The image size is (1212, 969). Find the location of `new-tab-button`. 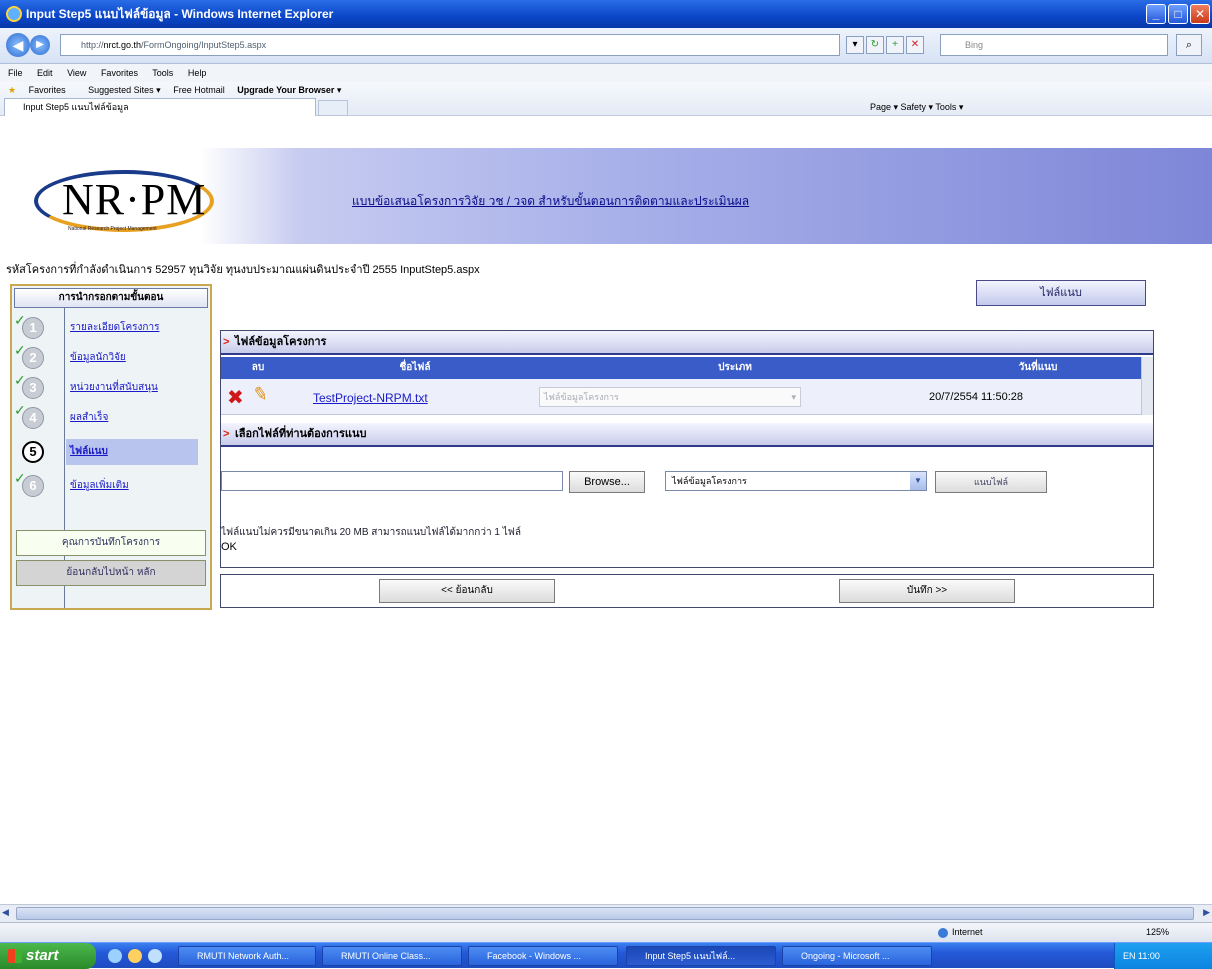

new-tab-button is located at coordinates (333, 108).